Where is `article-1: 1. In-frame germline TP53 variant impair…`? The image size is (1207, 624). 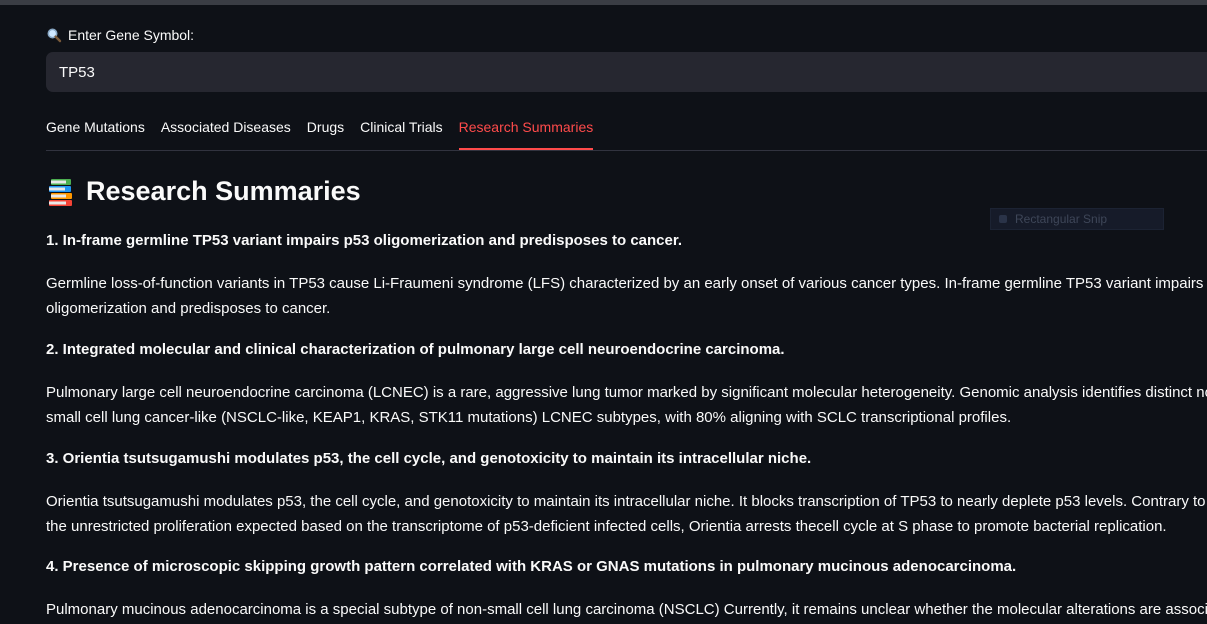 article-1: 1. In-frame germline TP53 variant impair… is located at coordinates (626, 276).